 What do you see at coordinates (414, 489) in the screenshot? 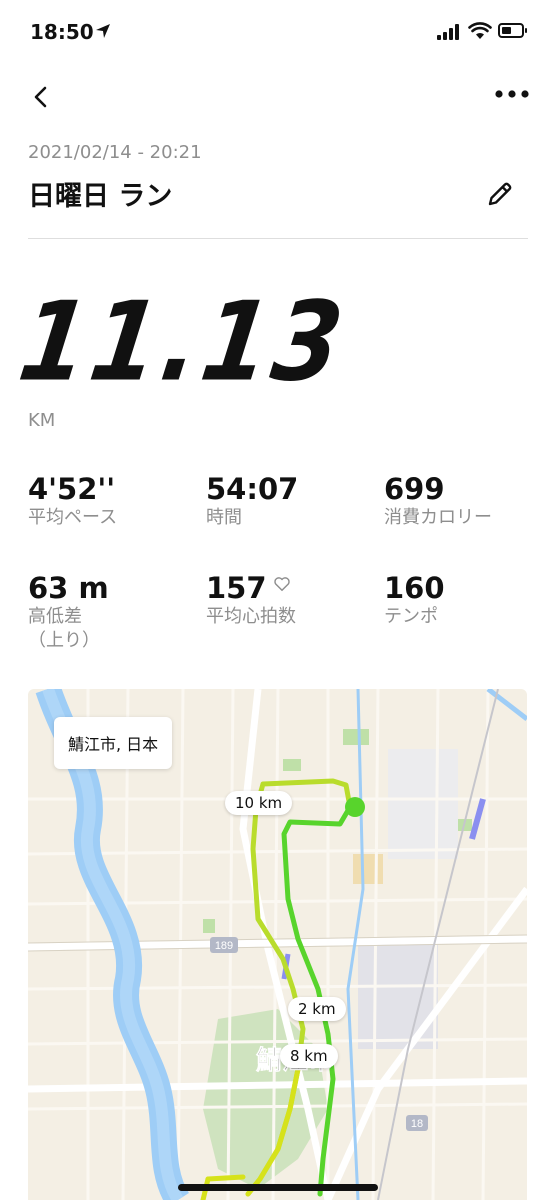
I see `stat-value: 699` at bounding box center [414, 489].